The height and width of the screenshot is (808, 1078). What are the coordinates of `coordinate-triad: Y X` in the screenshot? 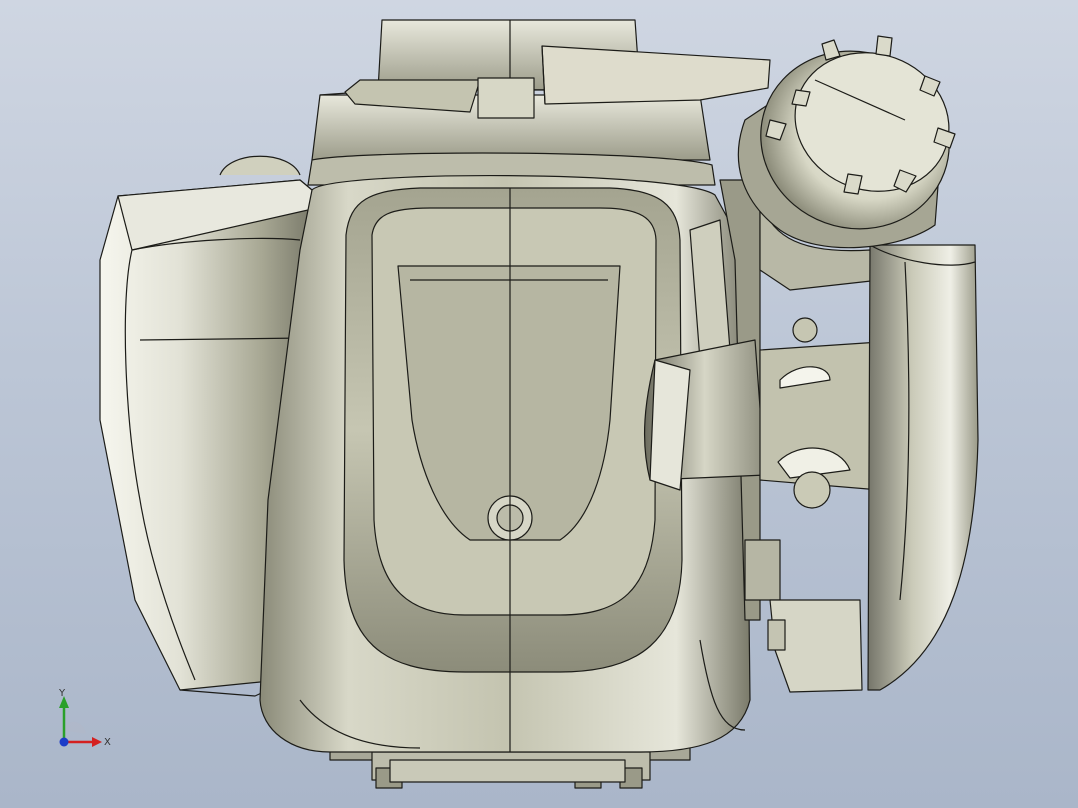 It's located at (84, 718).